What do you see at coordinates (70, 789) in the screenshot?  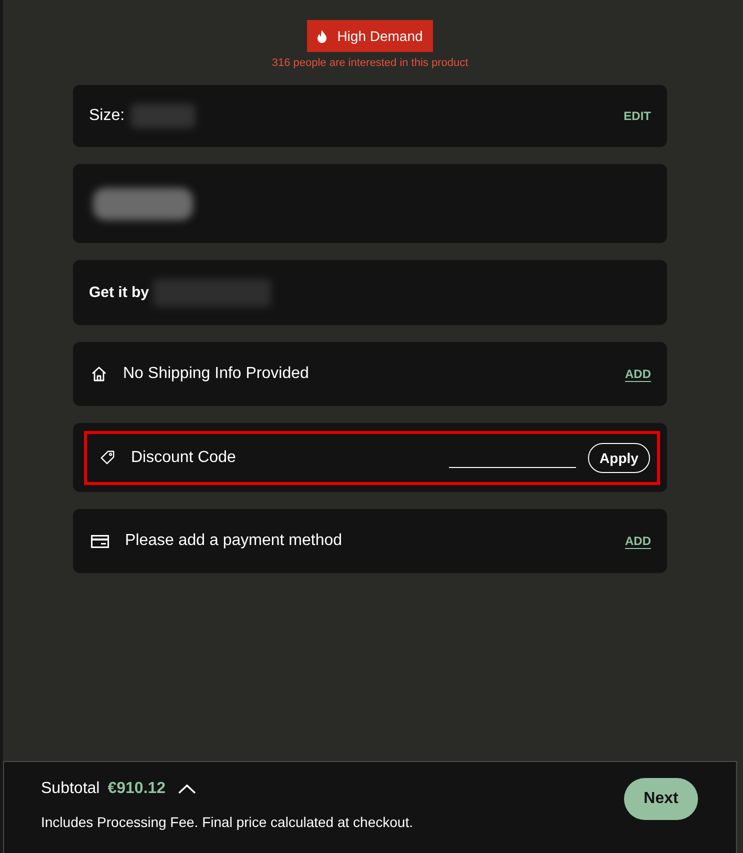 I see `subtotal-label: Subtotal` at bounding box center [70, 789].